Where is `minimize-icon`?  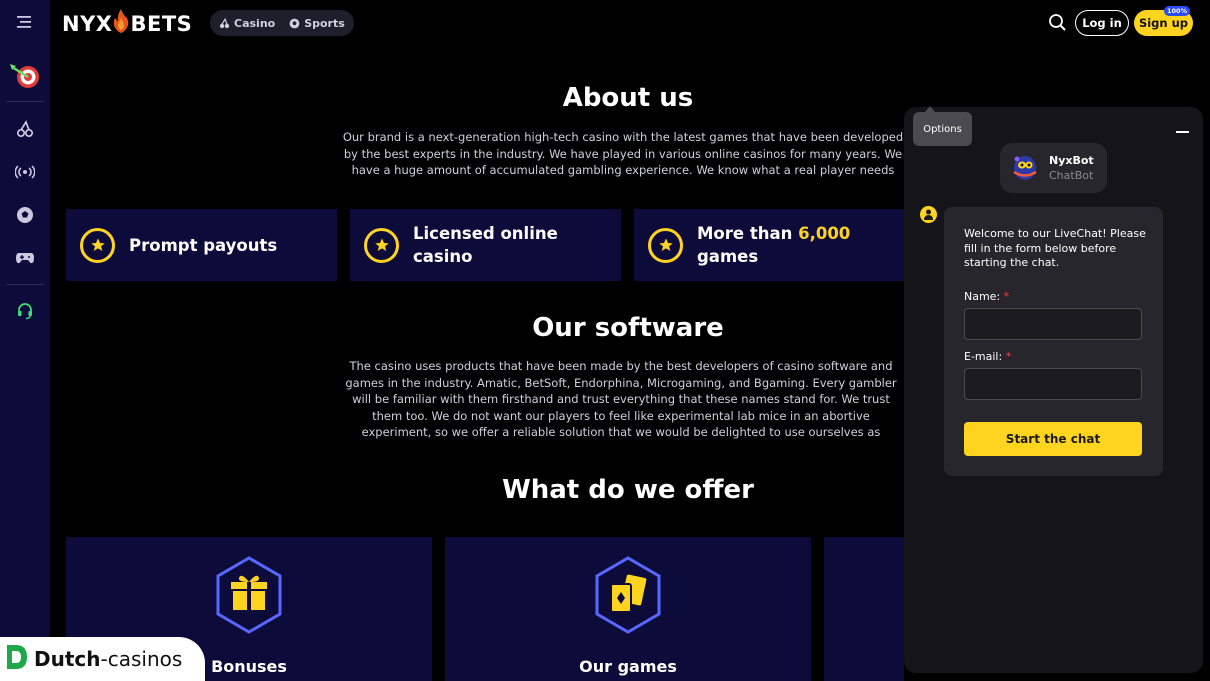
minimize-icon is located at coordinates (1182, 132).